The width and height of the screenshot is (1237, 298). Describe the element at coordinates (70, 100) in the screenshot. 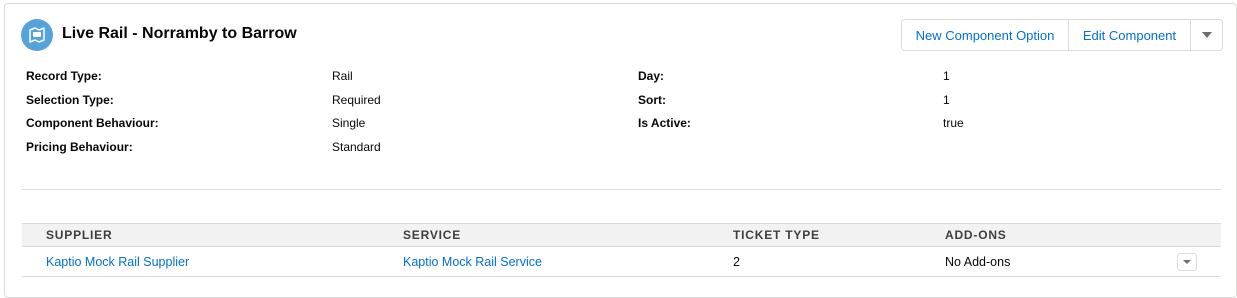

I see `selection-type-label: Selection Type:` at that location.